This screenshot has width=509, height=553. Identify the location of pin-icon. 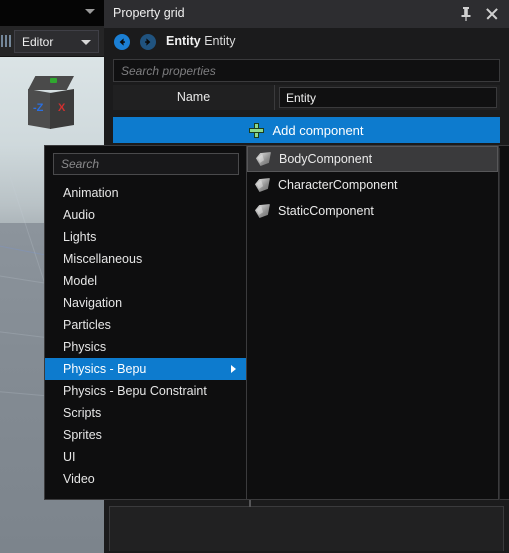
(466, 14).